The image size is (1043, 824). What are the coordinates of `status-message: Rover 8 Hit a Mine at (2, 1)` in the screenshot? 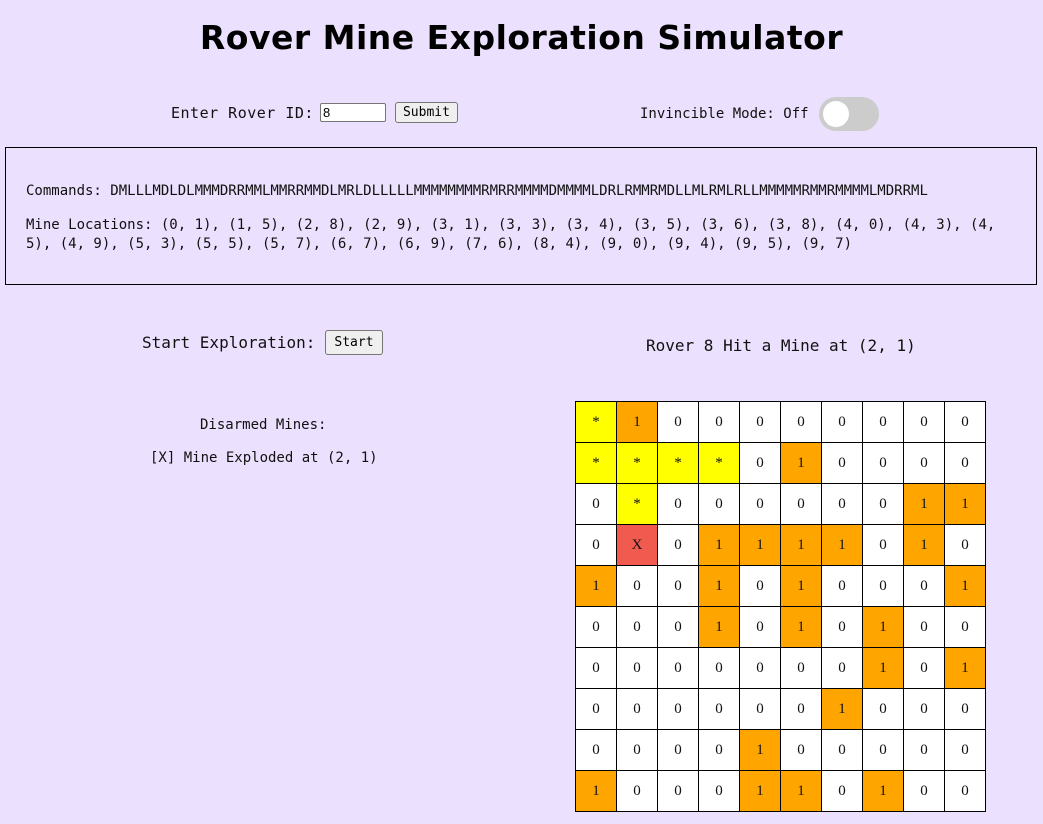 It's located at (781, 345).